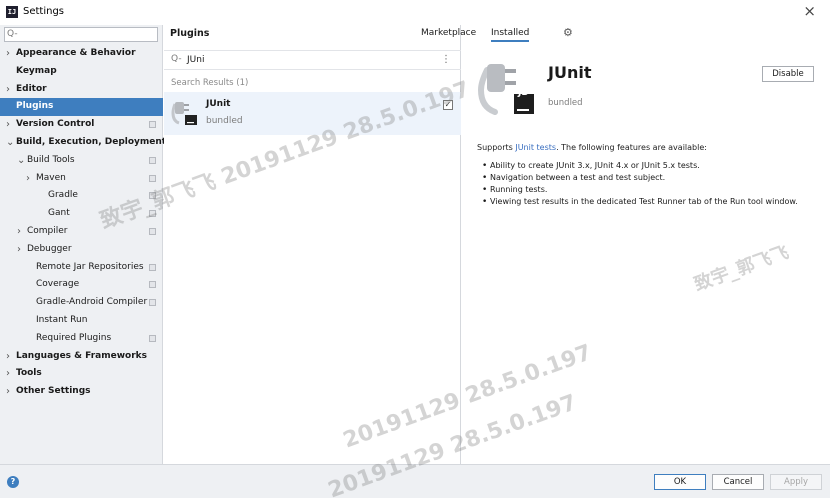 This screenshot has height=498, width=830. What do you see at coordinates (81, 125) in the screenshot?
I see `sidebar-item-version-control: › Version Control` at bounding box center [81, 125].